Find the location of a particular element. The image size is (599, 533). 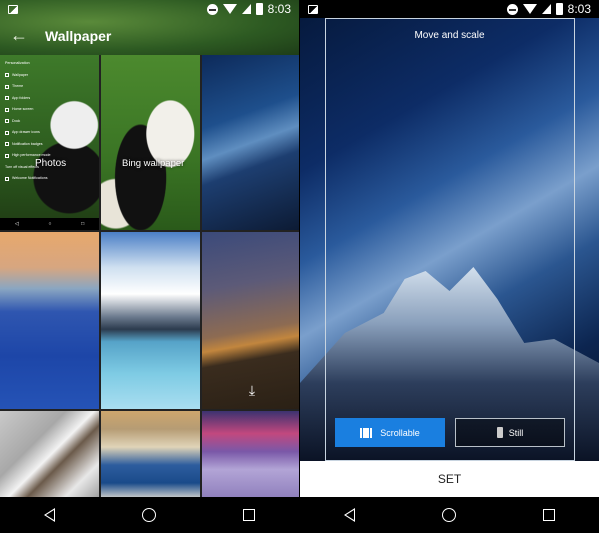

move-and-scale-label: Move and scale is located at coordinates (449, 35).